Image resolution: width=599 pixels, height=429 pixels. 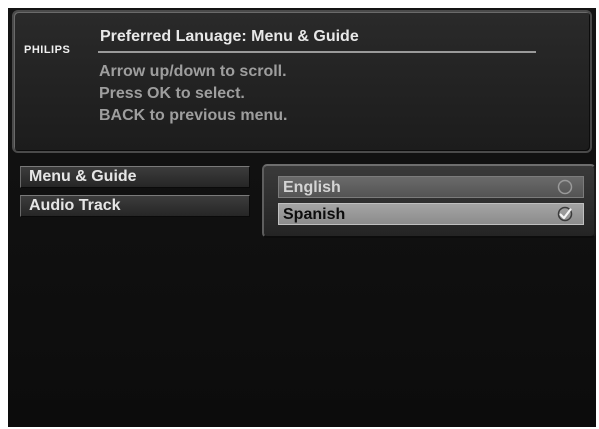 What do you see at coordinates (431, 187) in the screenshot?
I see `option-english: English` at bounding box center [431, 187].